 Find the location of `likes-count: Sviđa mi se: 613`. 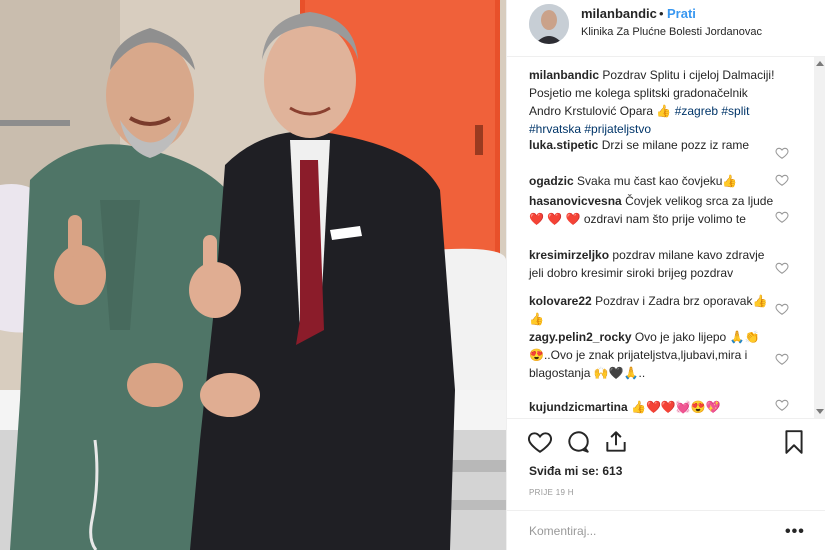

likes-count: Sviđa mi se: 613 is located at coordinates (575, 471).